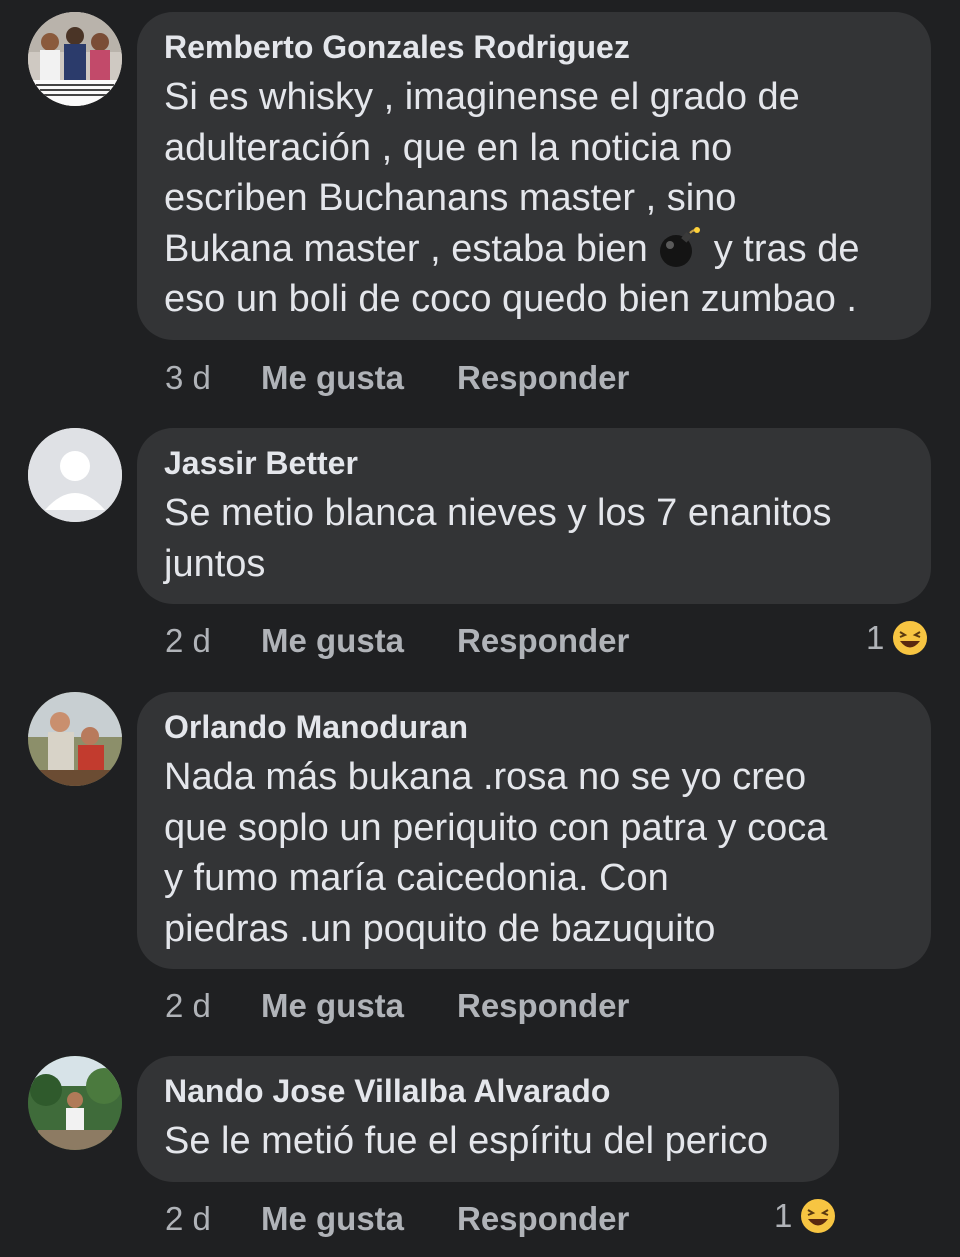 This screenshot has width=960, height=1257. I want to click on comment-author: Jassir Better, so click(533, 463).